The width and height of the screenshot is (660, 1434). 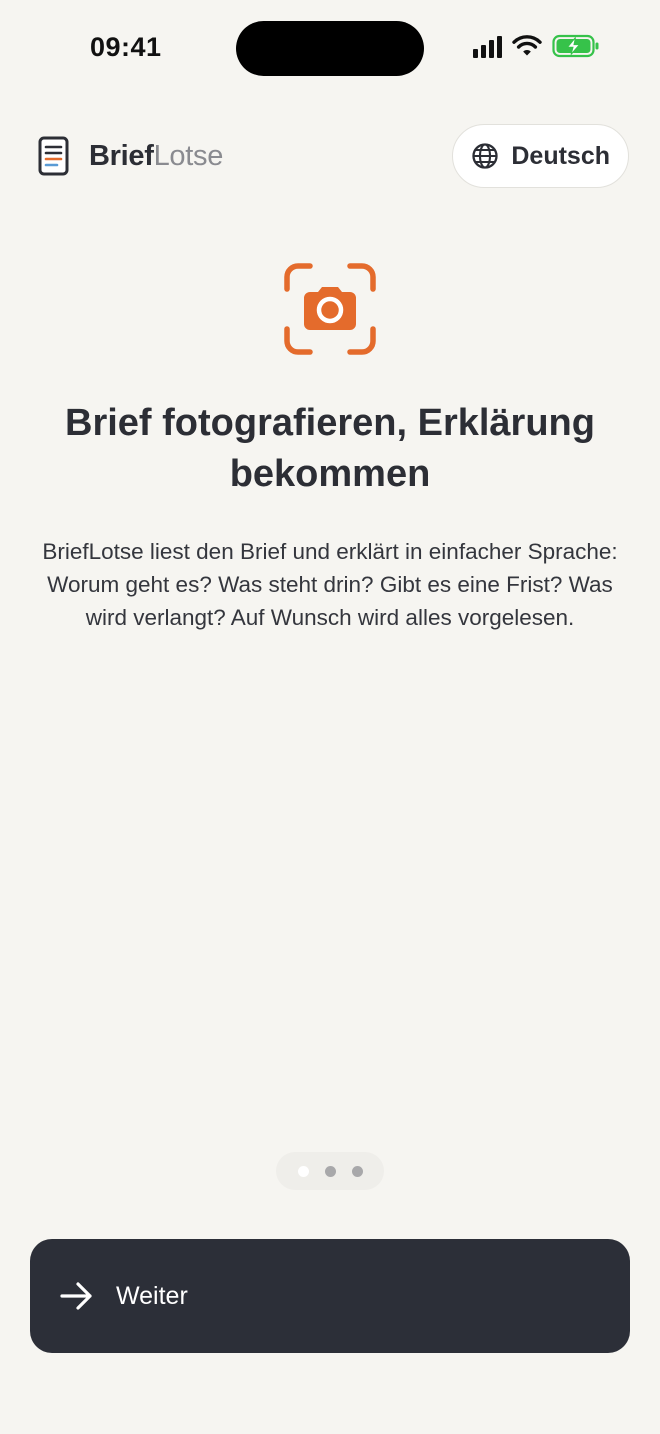 What do you see at coordinates (152, 1295) in the screenshot?
I see `next-button-label: Weiter` at bounding box center [152, 1295].